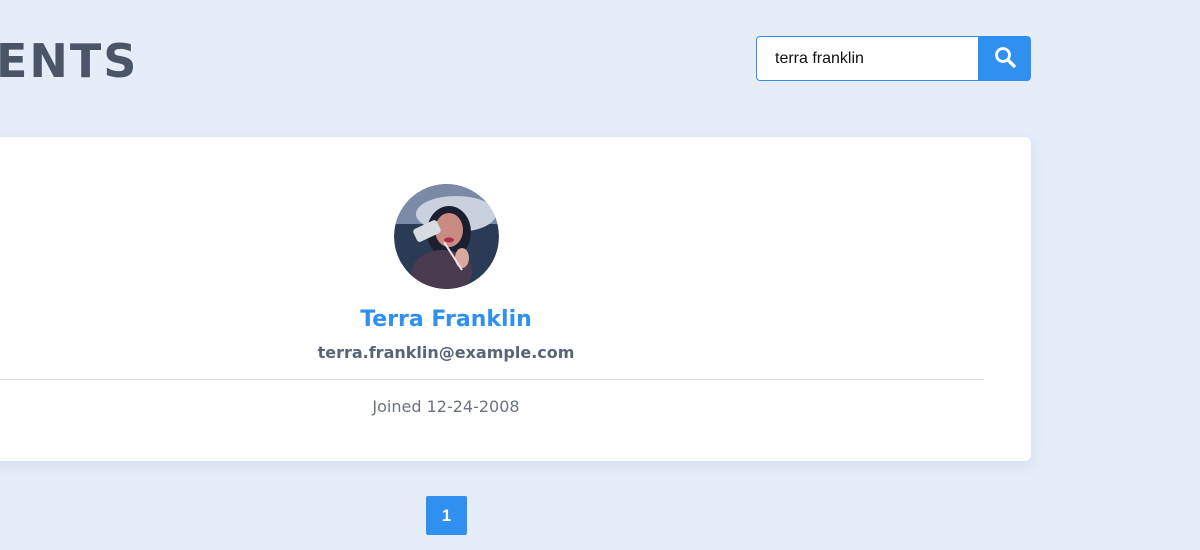  What do you see at coordinates (867, 58) in the screenshot?
I see `search-input` at bounding box center [867, 58].